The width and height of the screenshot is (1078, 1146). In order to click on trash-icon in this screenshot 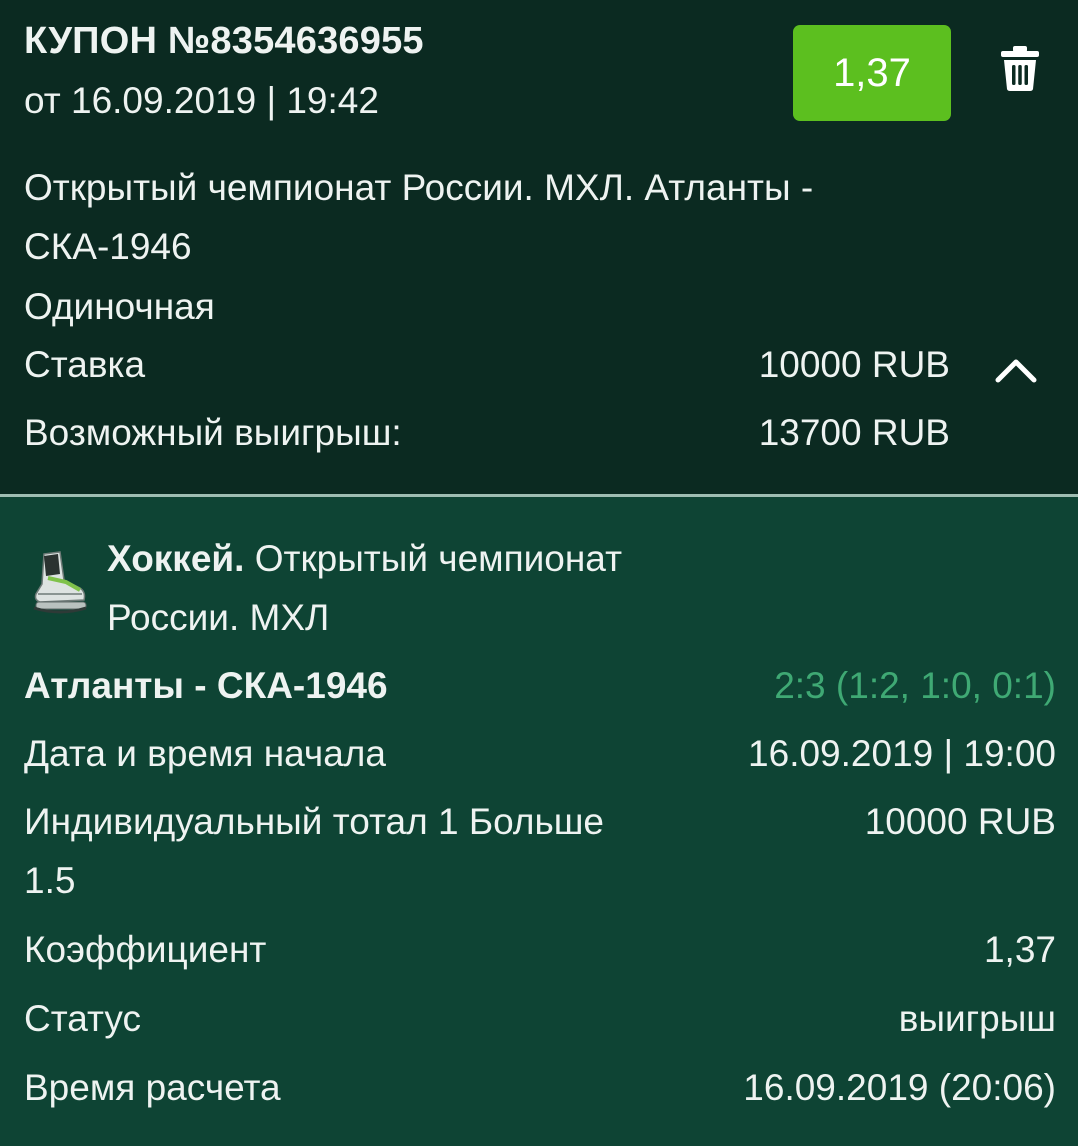, I will do `click(1020, 68)`.